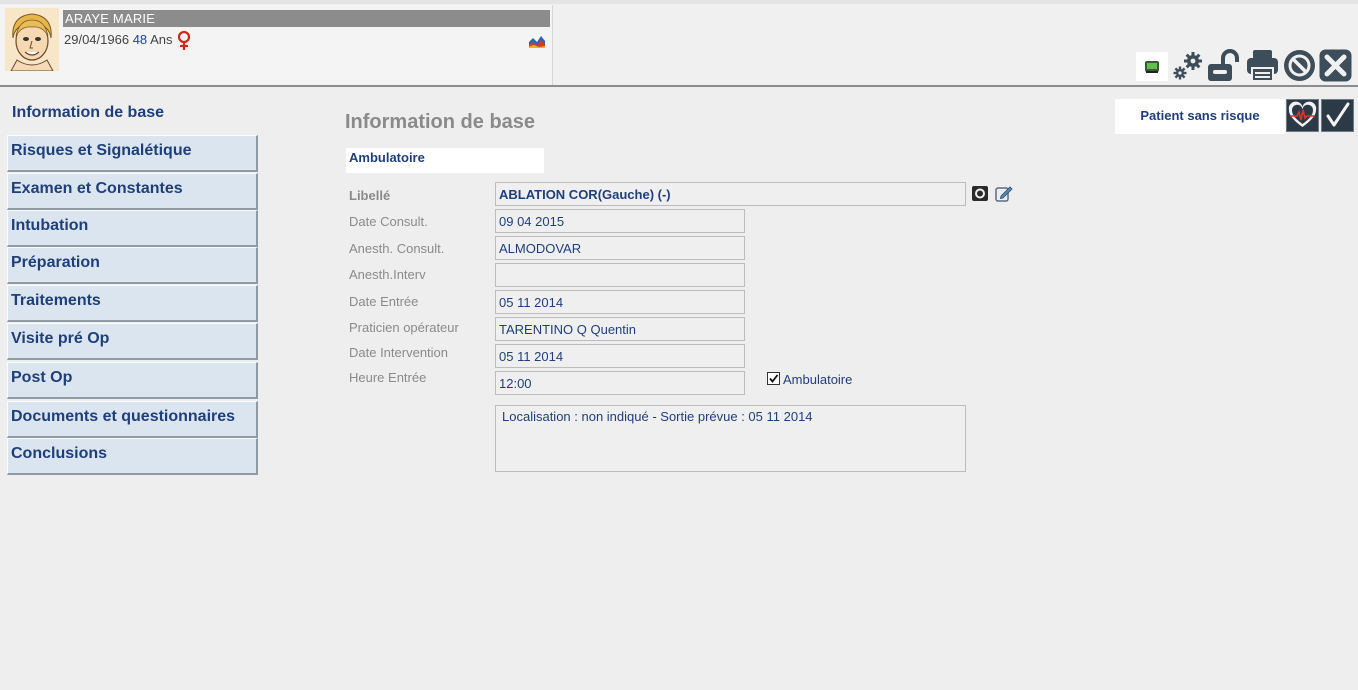 The image size is (1358, 690). I want to click on label-libelle: Libellé, so click(370, 195).